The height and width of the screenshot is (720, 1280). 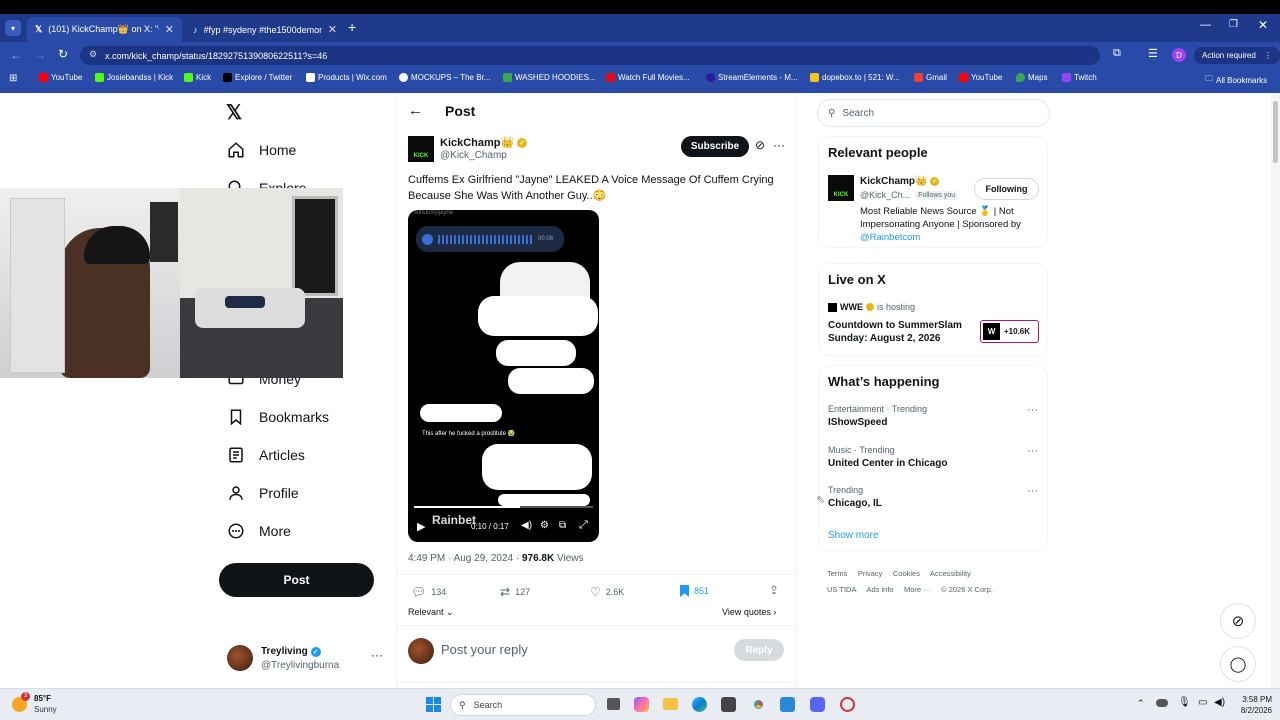 What do you see at coordinates (1275, 132) in the screenshot?
I see `scrollbar-thumb` at bounding box center [1275, 132].